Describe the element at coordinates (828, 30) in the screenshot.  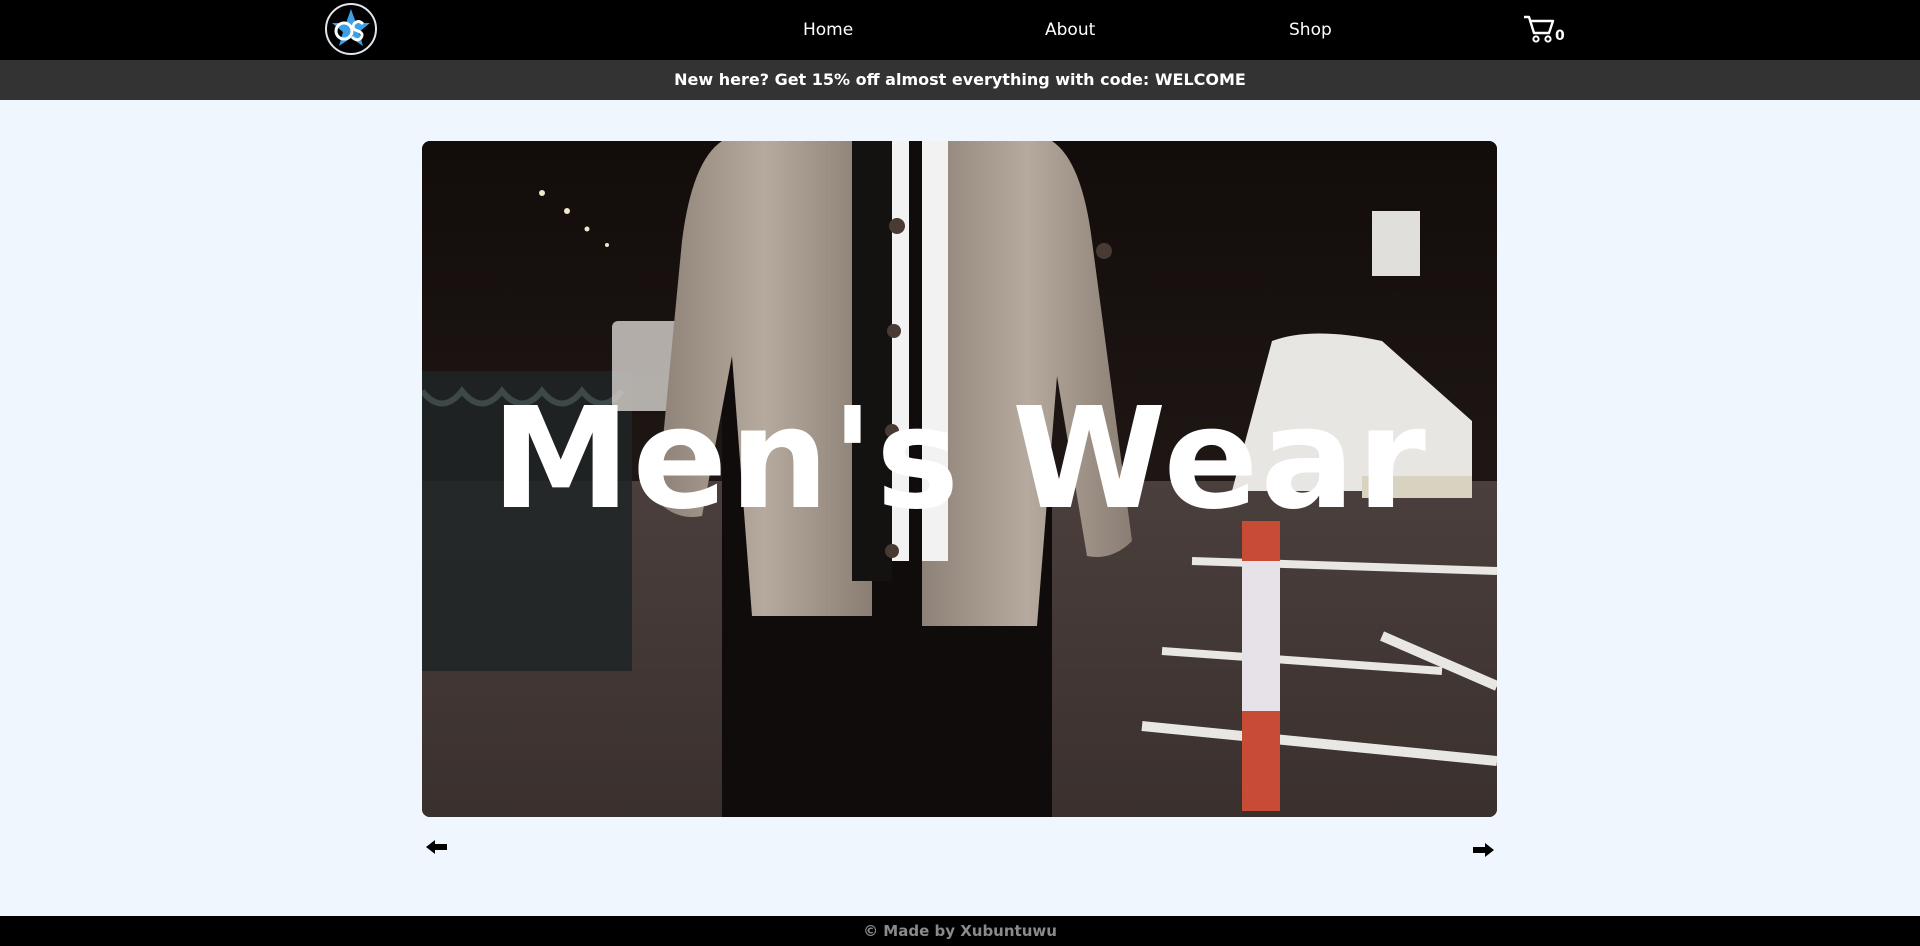
I see `nav-home-link: Home` at that location.